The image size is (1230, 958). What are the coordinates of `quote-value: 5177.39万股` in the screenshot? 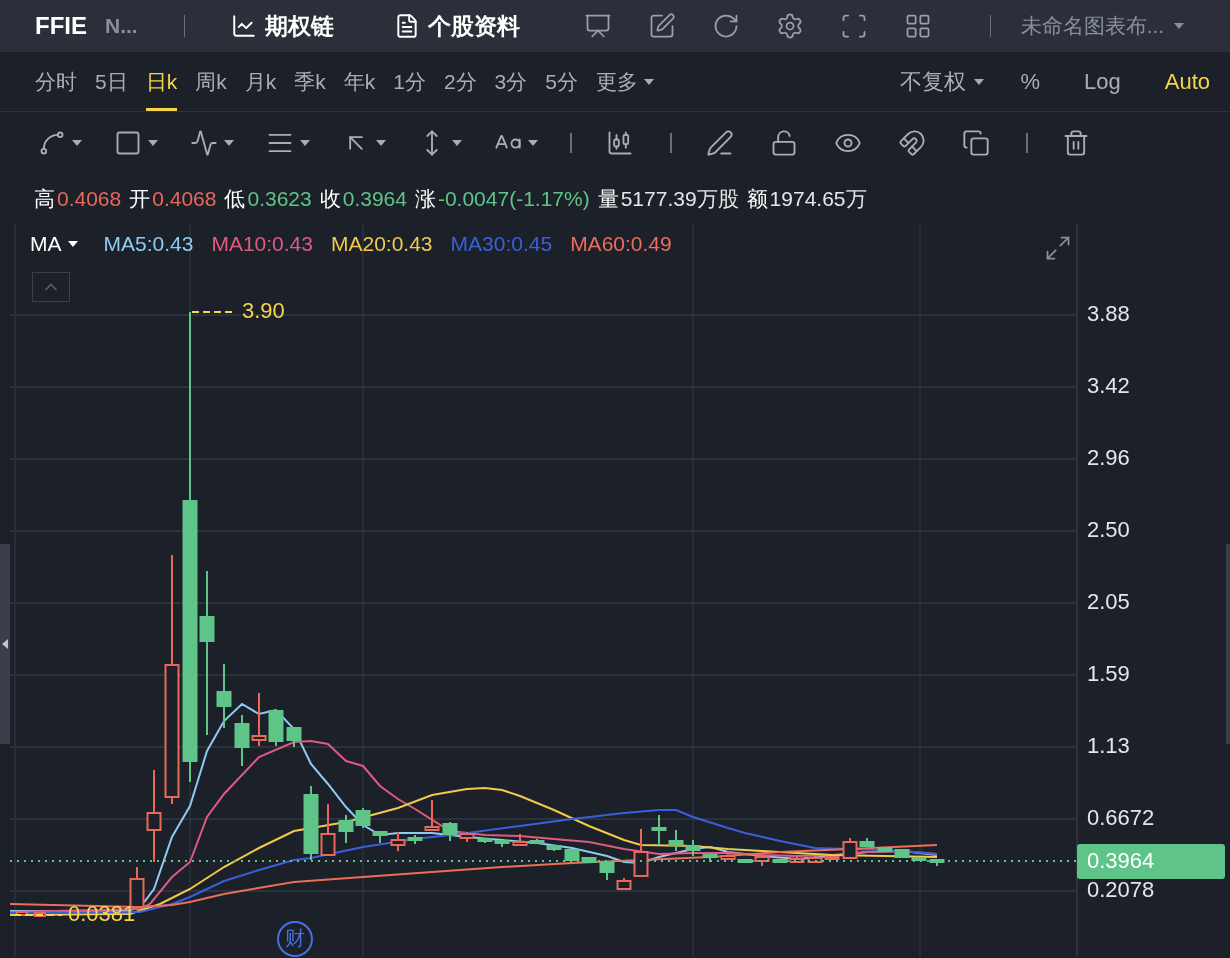 It's located at (679, 199).